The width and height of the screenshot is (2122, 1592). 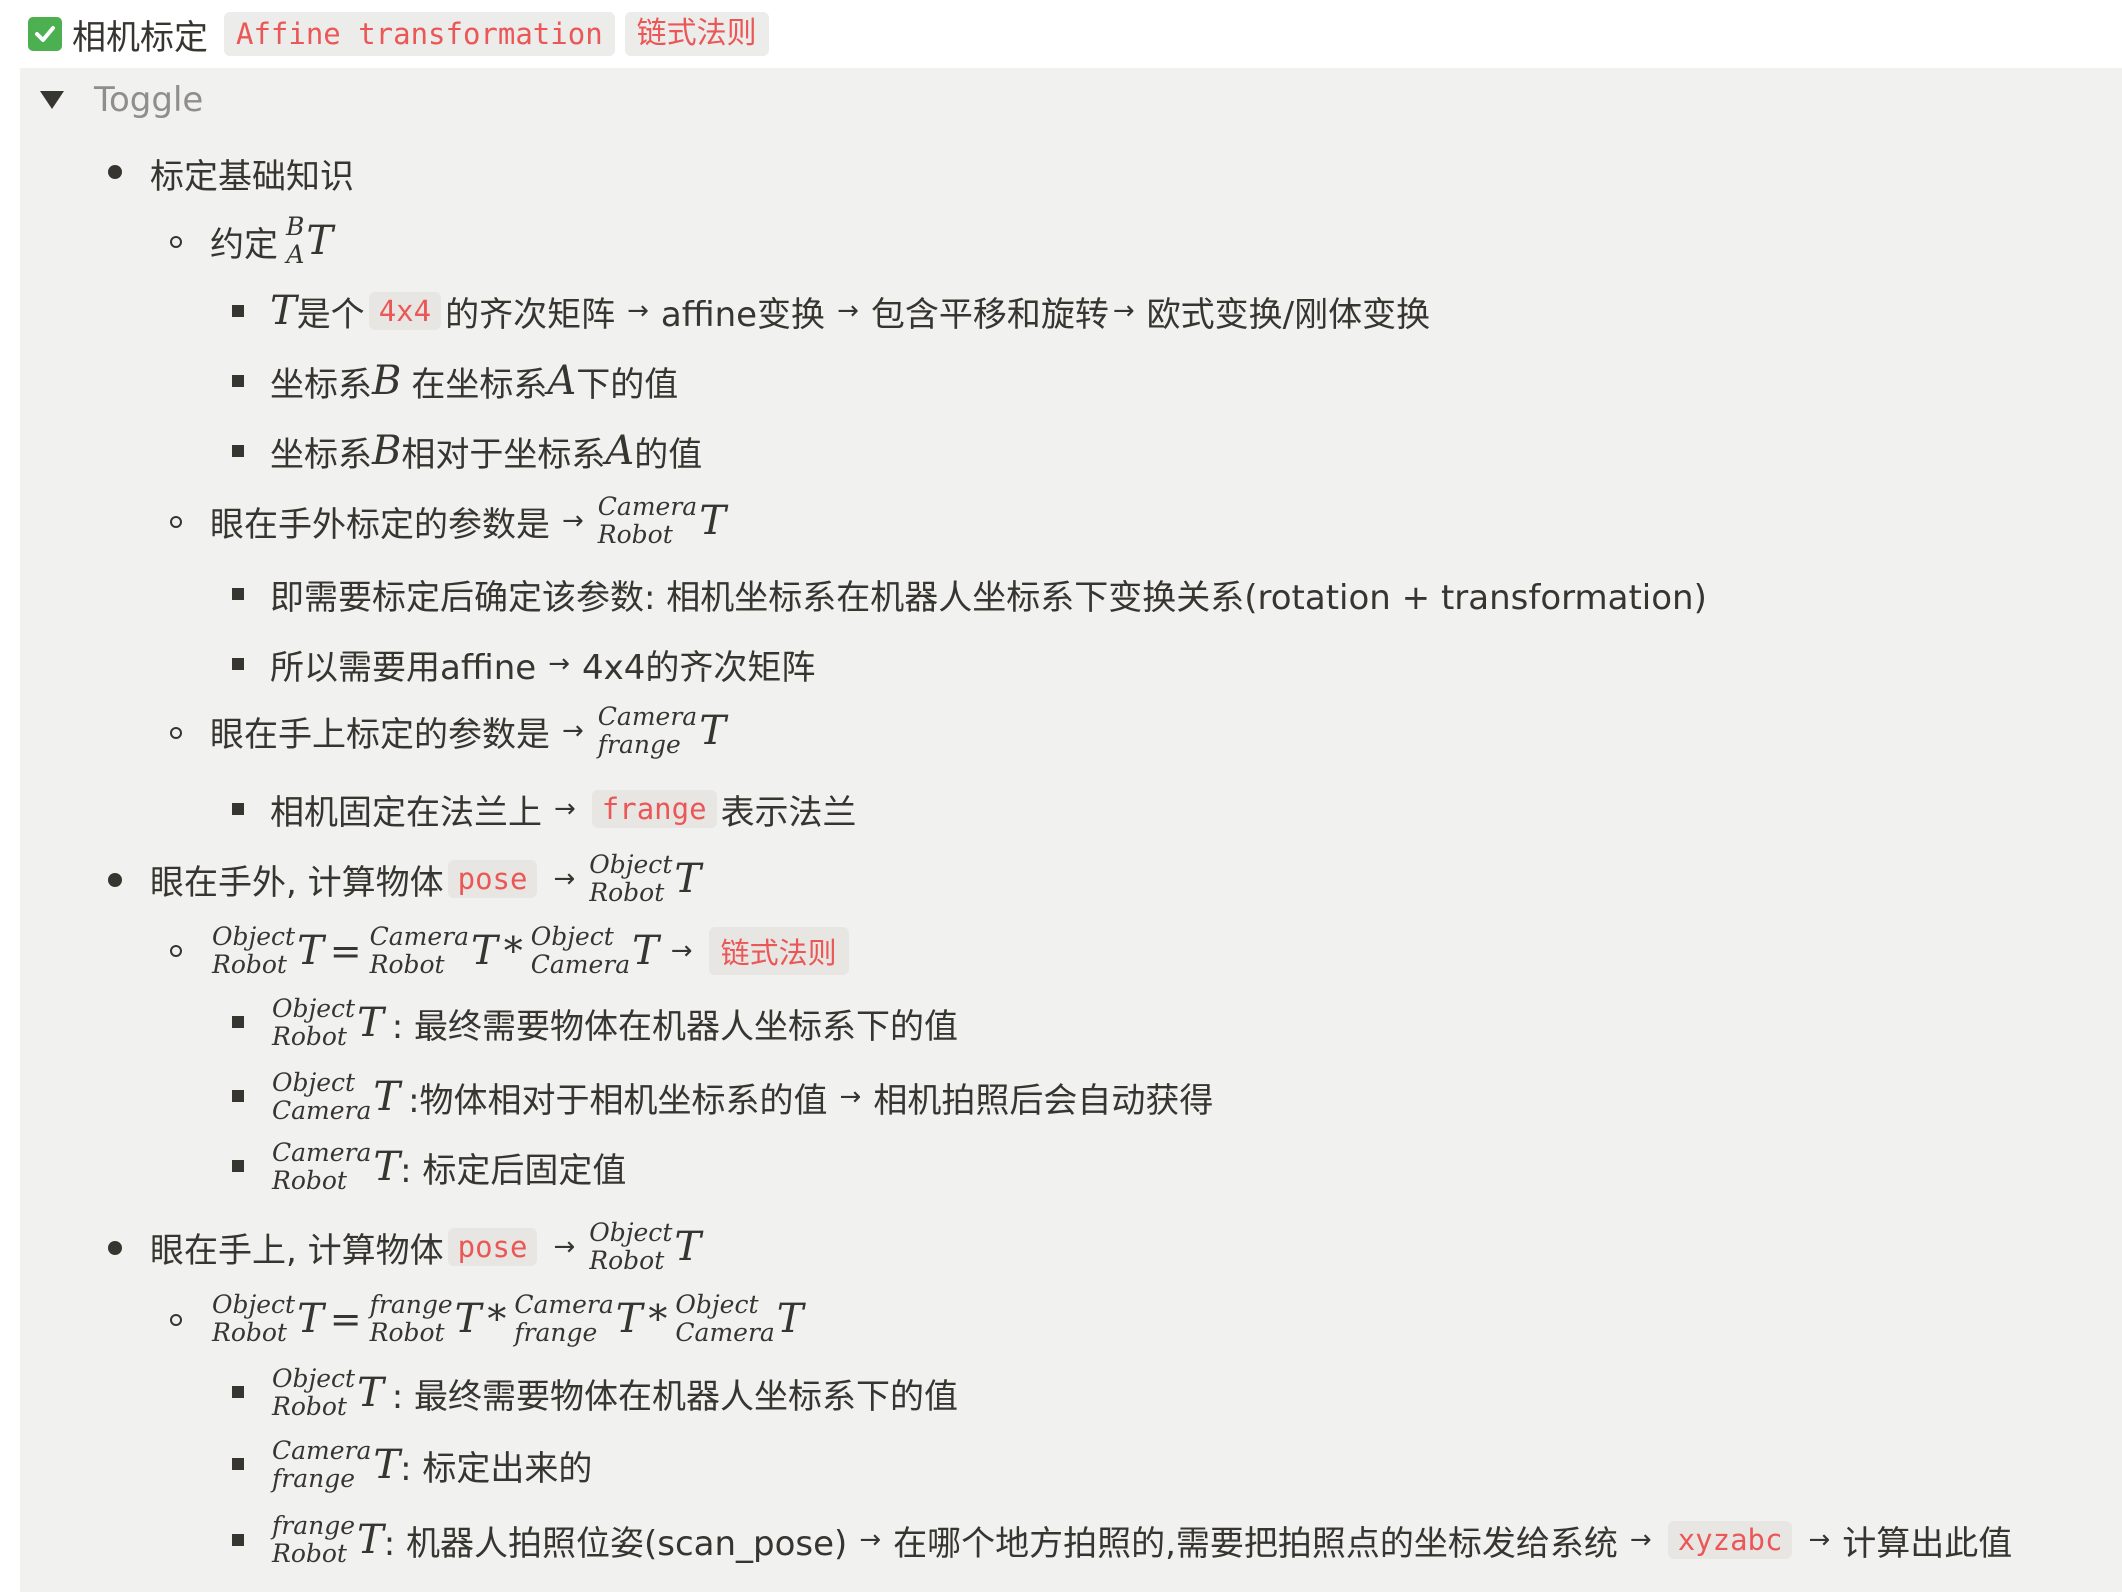 I want to click on page-header: 相机标定 Affine transformation 链式法则, so click(x=398, y=34).